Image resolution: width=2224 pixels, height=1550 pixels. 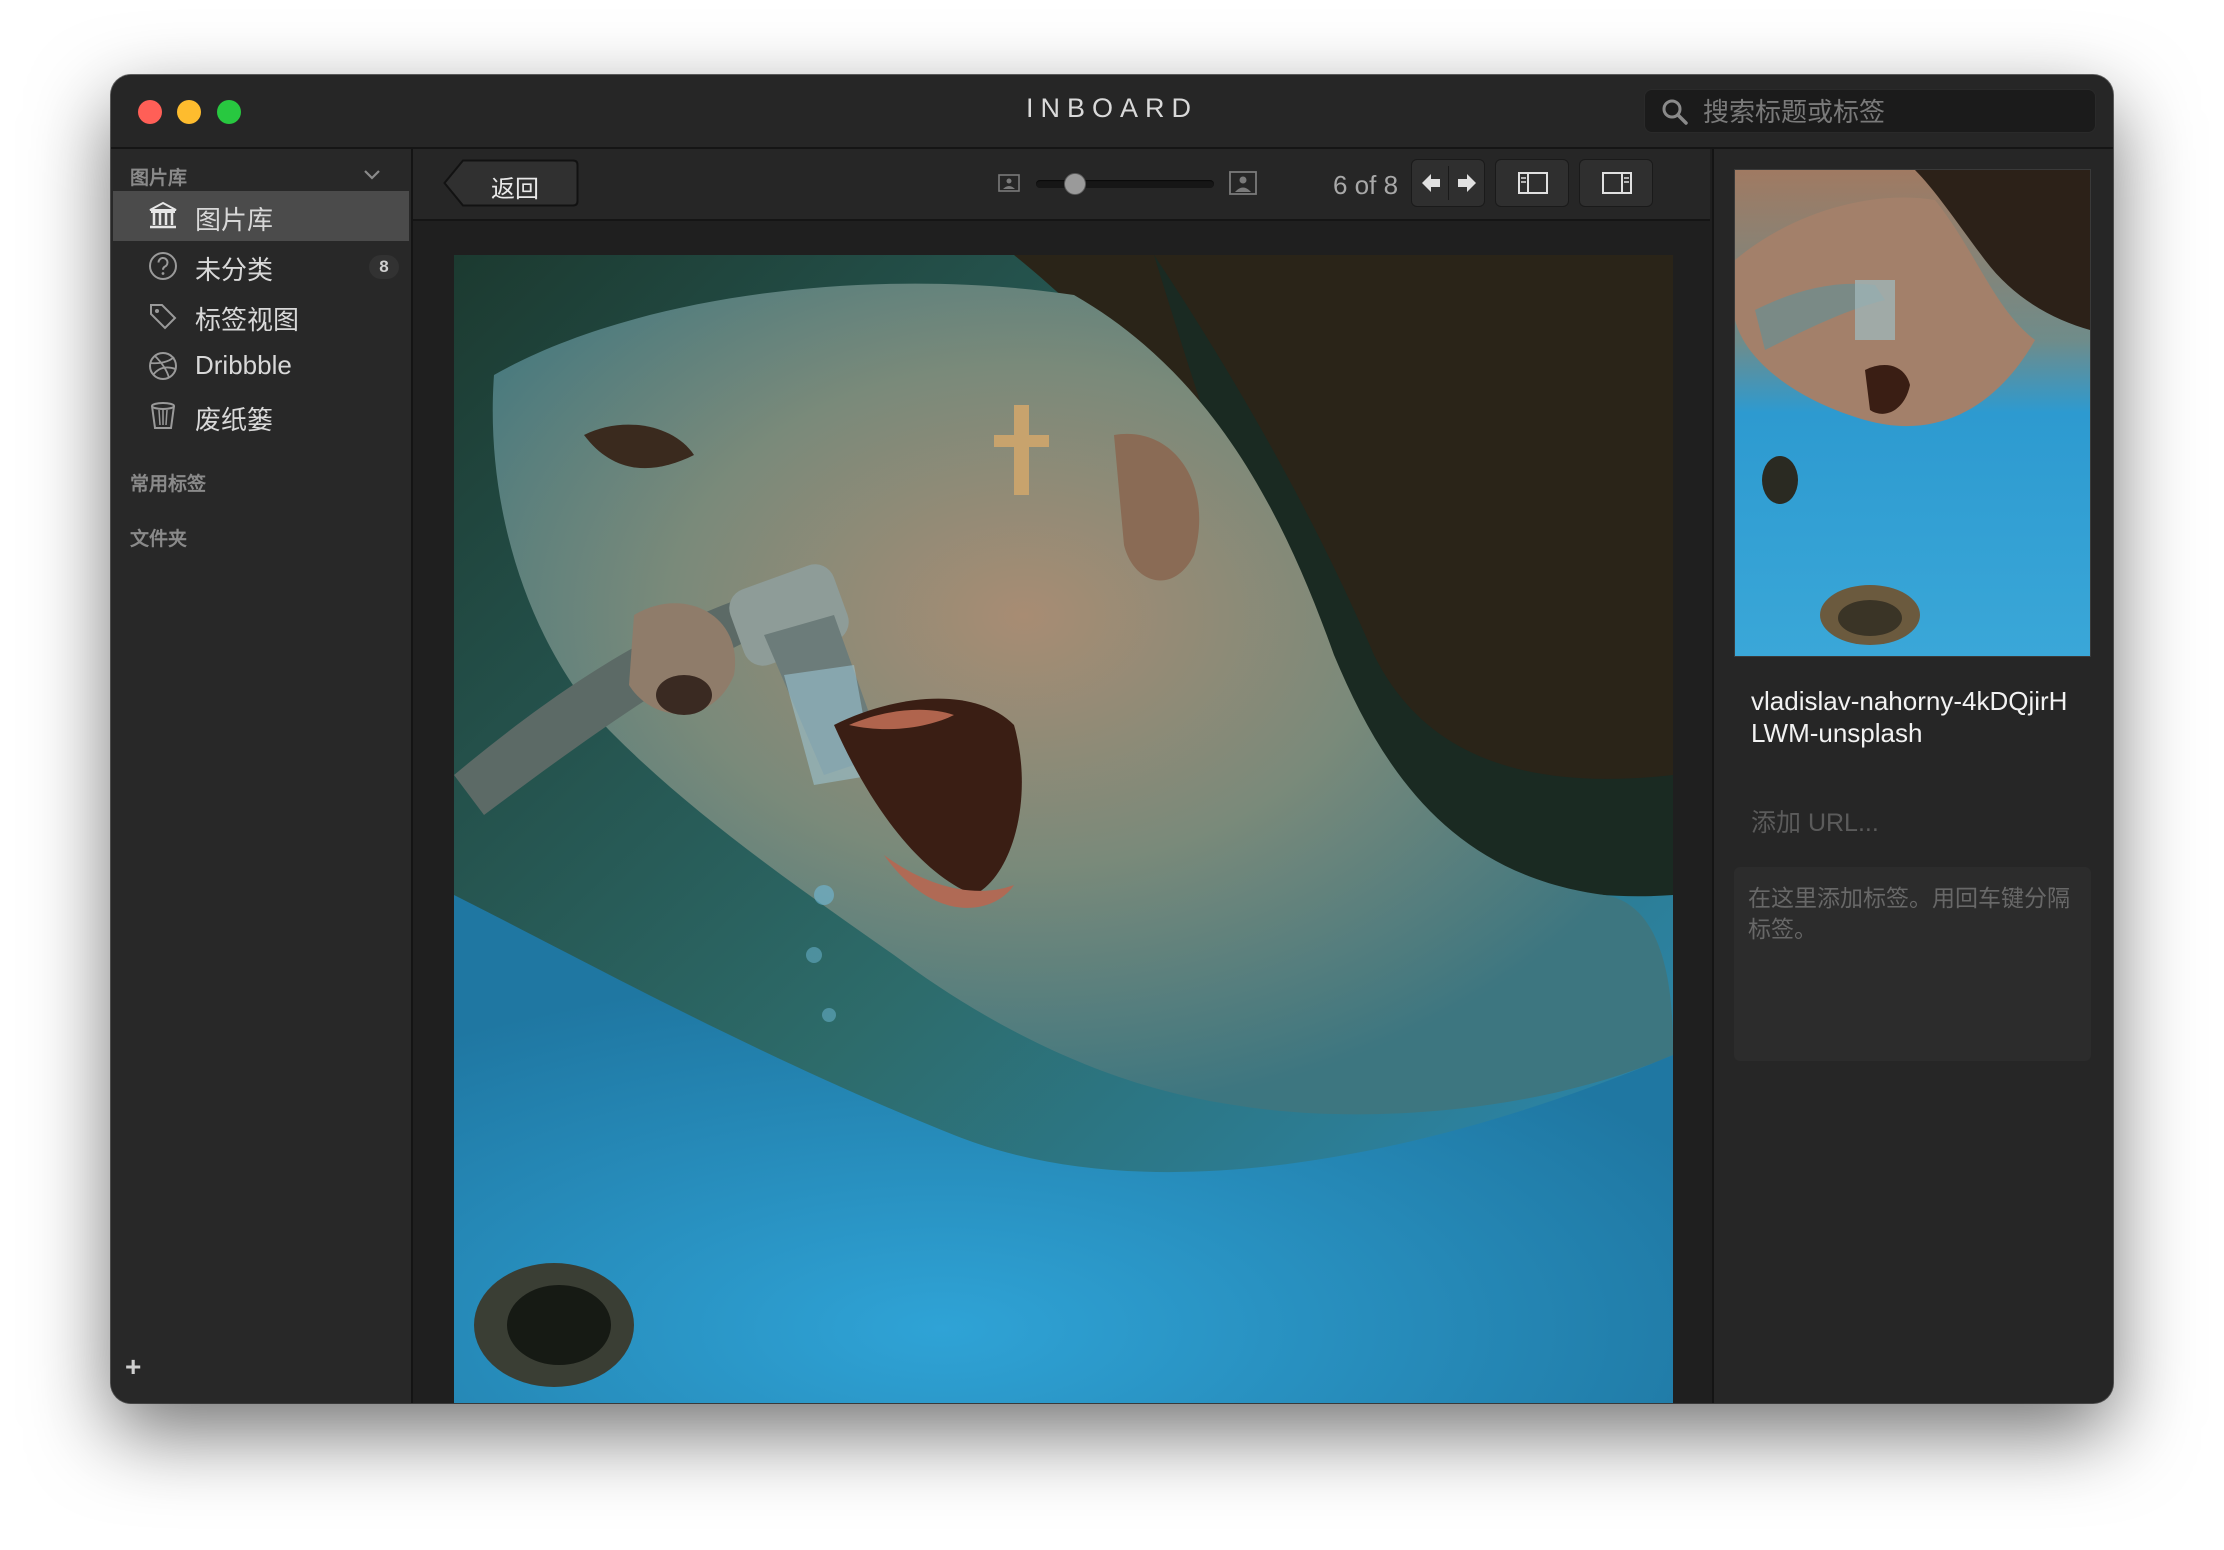 I want to click on next-button, so click(x=1467, y=183).